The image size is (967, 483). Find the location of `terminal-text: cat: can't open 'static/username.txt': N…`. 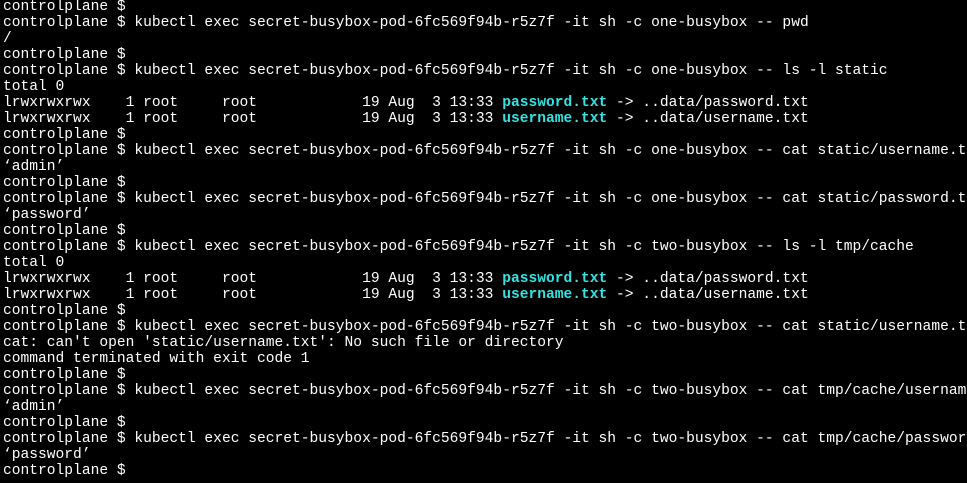

terminal-text: cat: can't open 'static/username.txt': N… is located at coordinates (283, 343).